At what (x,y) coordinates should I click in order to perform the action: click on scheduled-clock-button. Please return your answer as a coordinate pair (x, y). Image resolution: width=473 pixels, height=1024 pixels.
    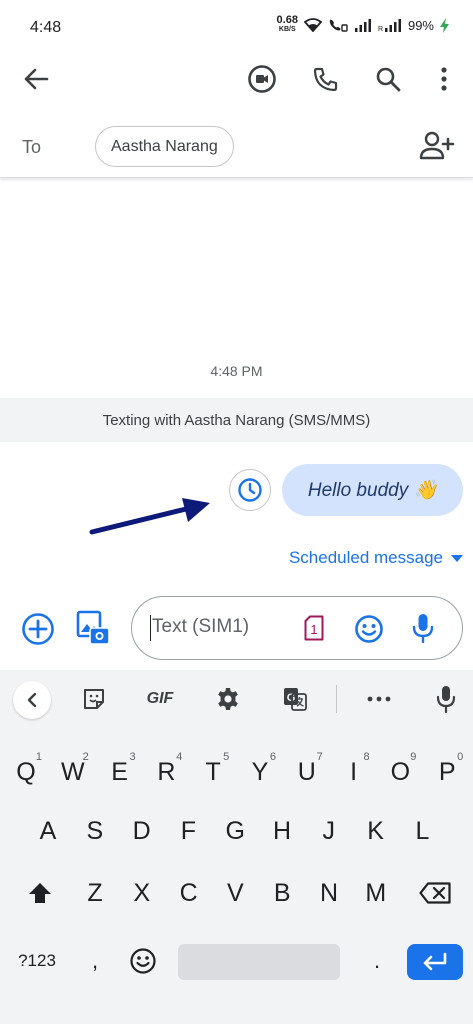
    Looking at the image, I should click on (250, 490).